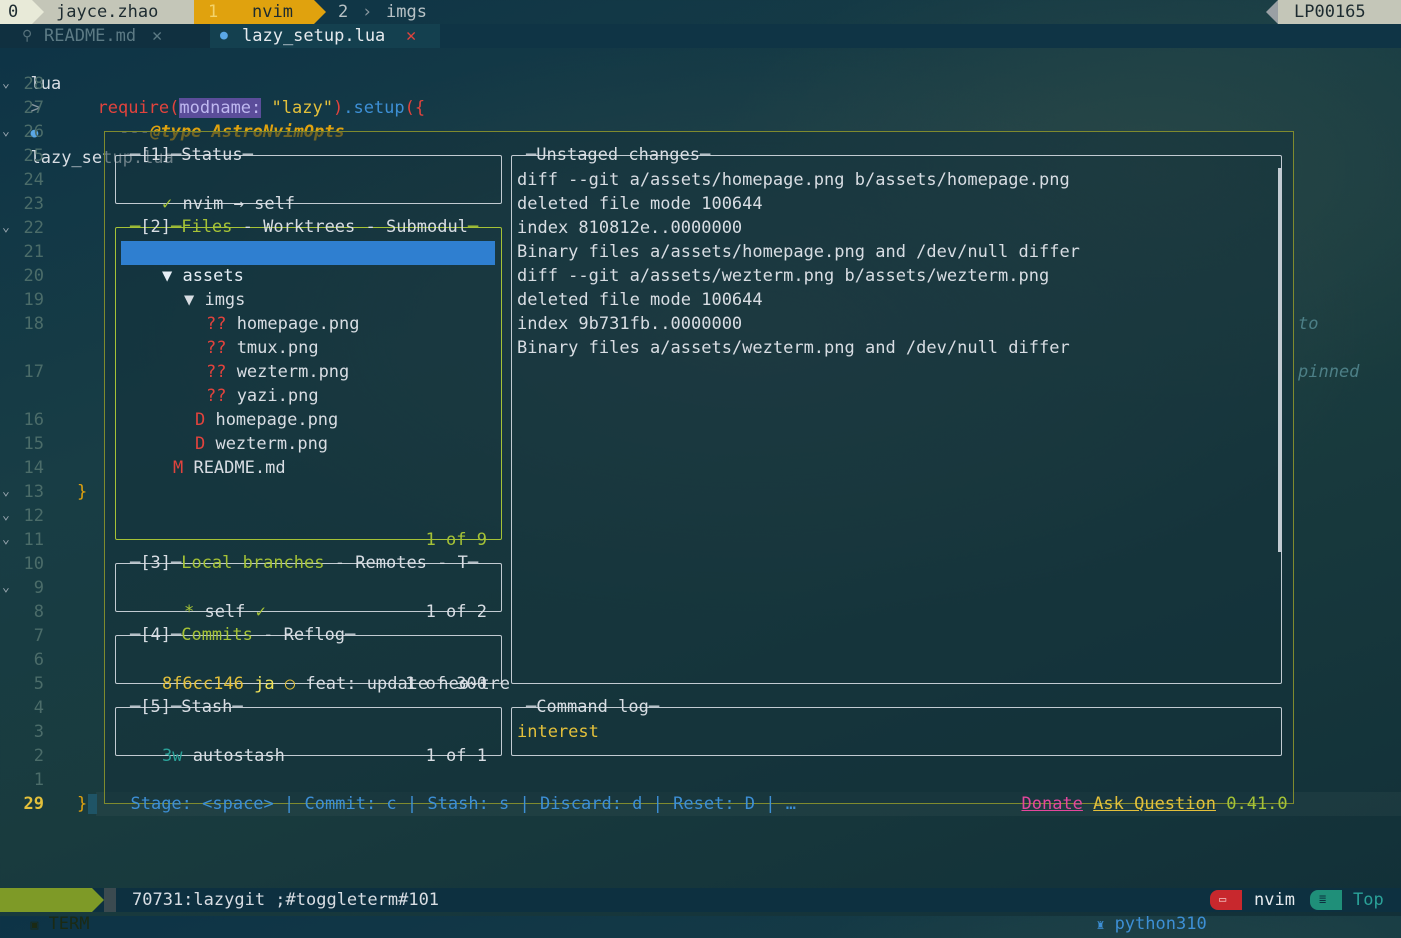 The width and height of the screenshot is (1401, 938). Describe the element at coordinates (167, 204) in the screenshot. I see `check-icon: ✓` at that location.